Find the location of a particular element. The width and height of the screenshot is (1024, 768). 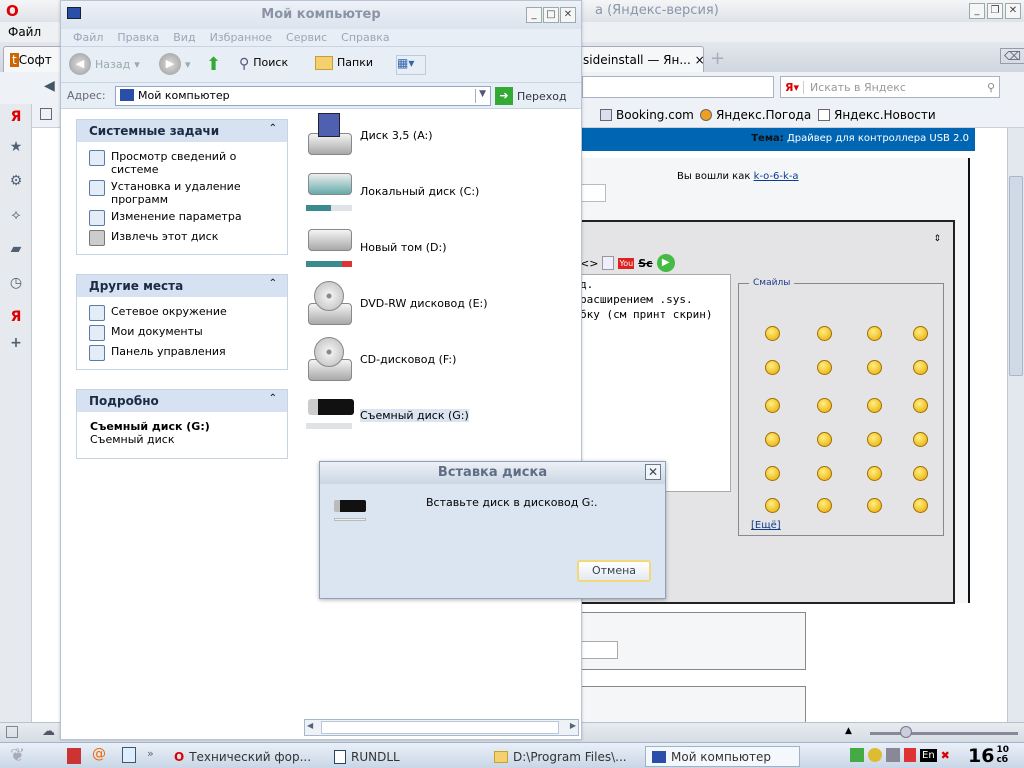

address-input: Мой компьютер ▼ is located at coordinates (303, 96).